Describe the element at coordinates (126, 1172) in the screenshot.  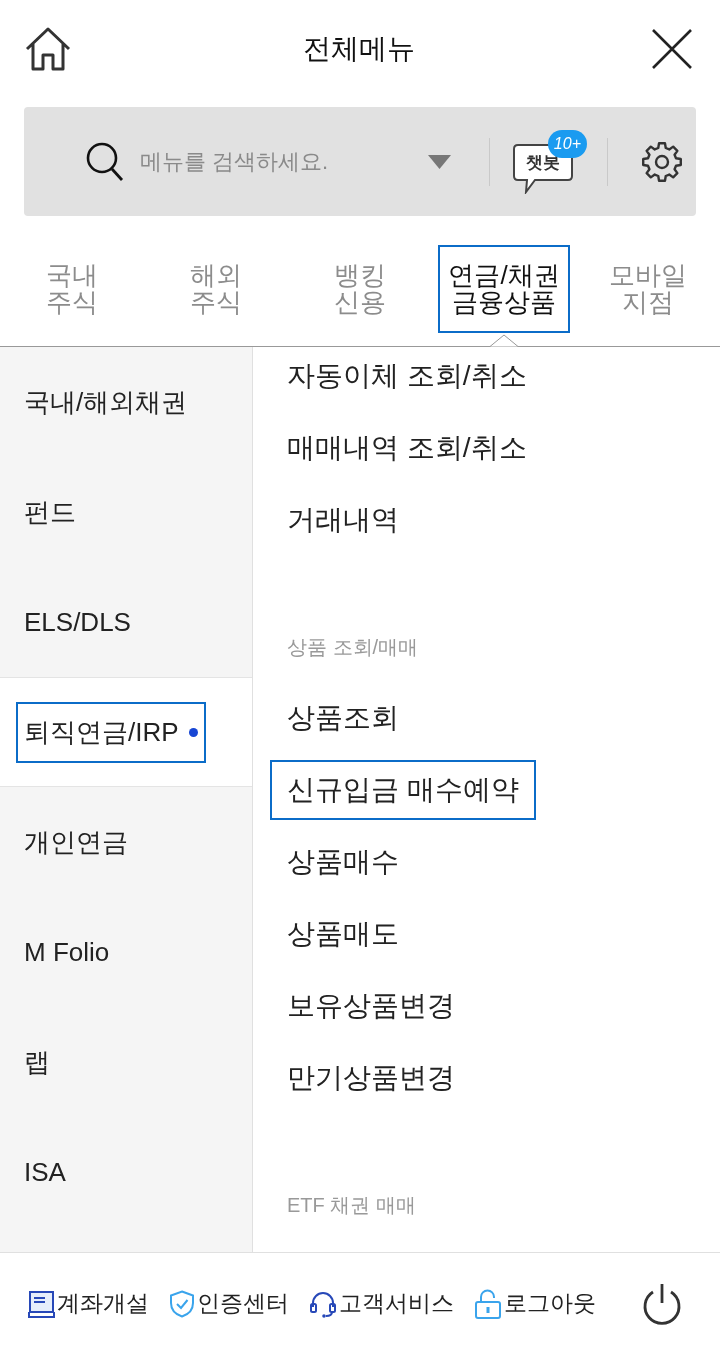
I see `sidebar-item: ISA` at that location.